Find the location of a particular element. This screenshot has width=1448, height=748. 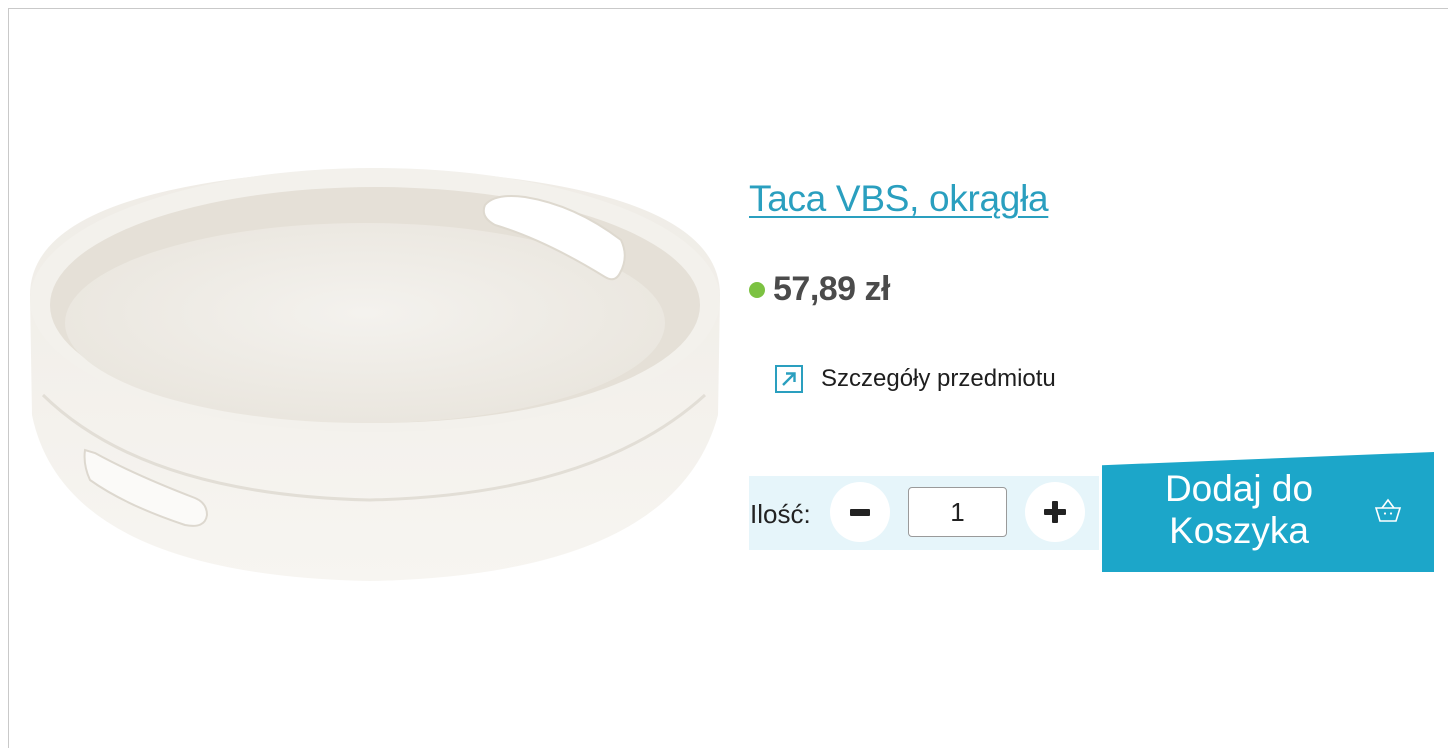

add-to-cart-button: Dodaj do Koszyka is located at coordinates (1268, 512).